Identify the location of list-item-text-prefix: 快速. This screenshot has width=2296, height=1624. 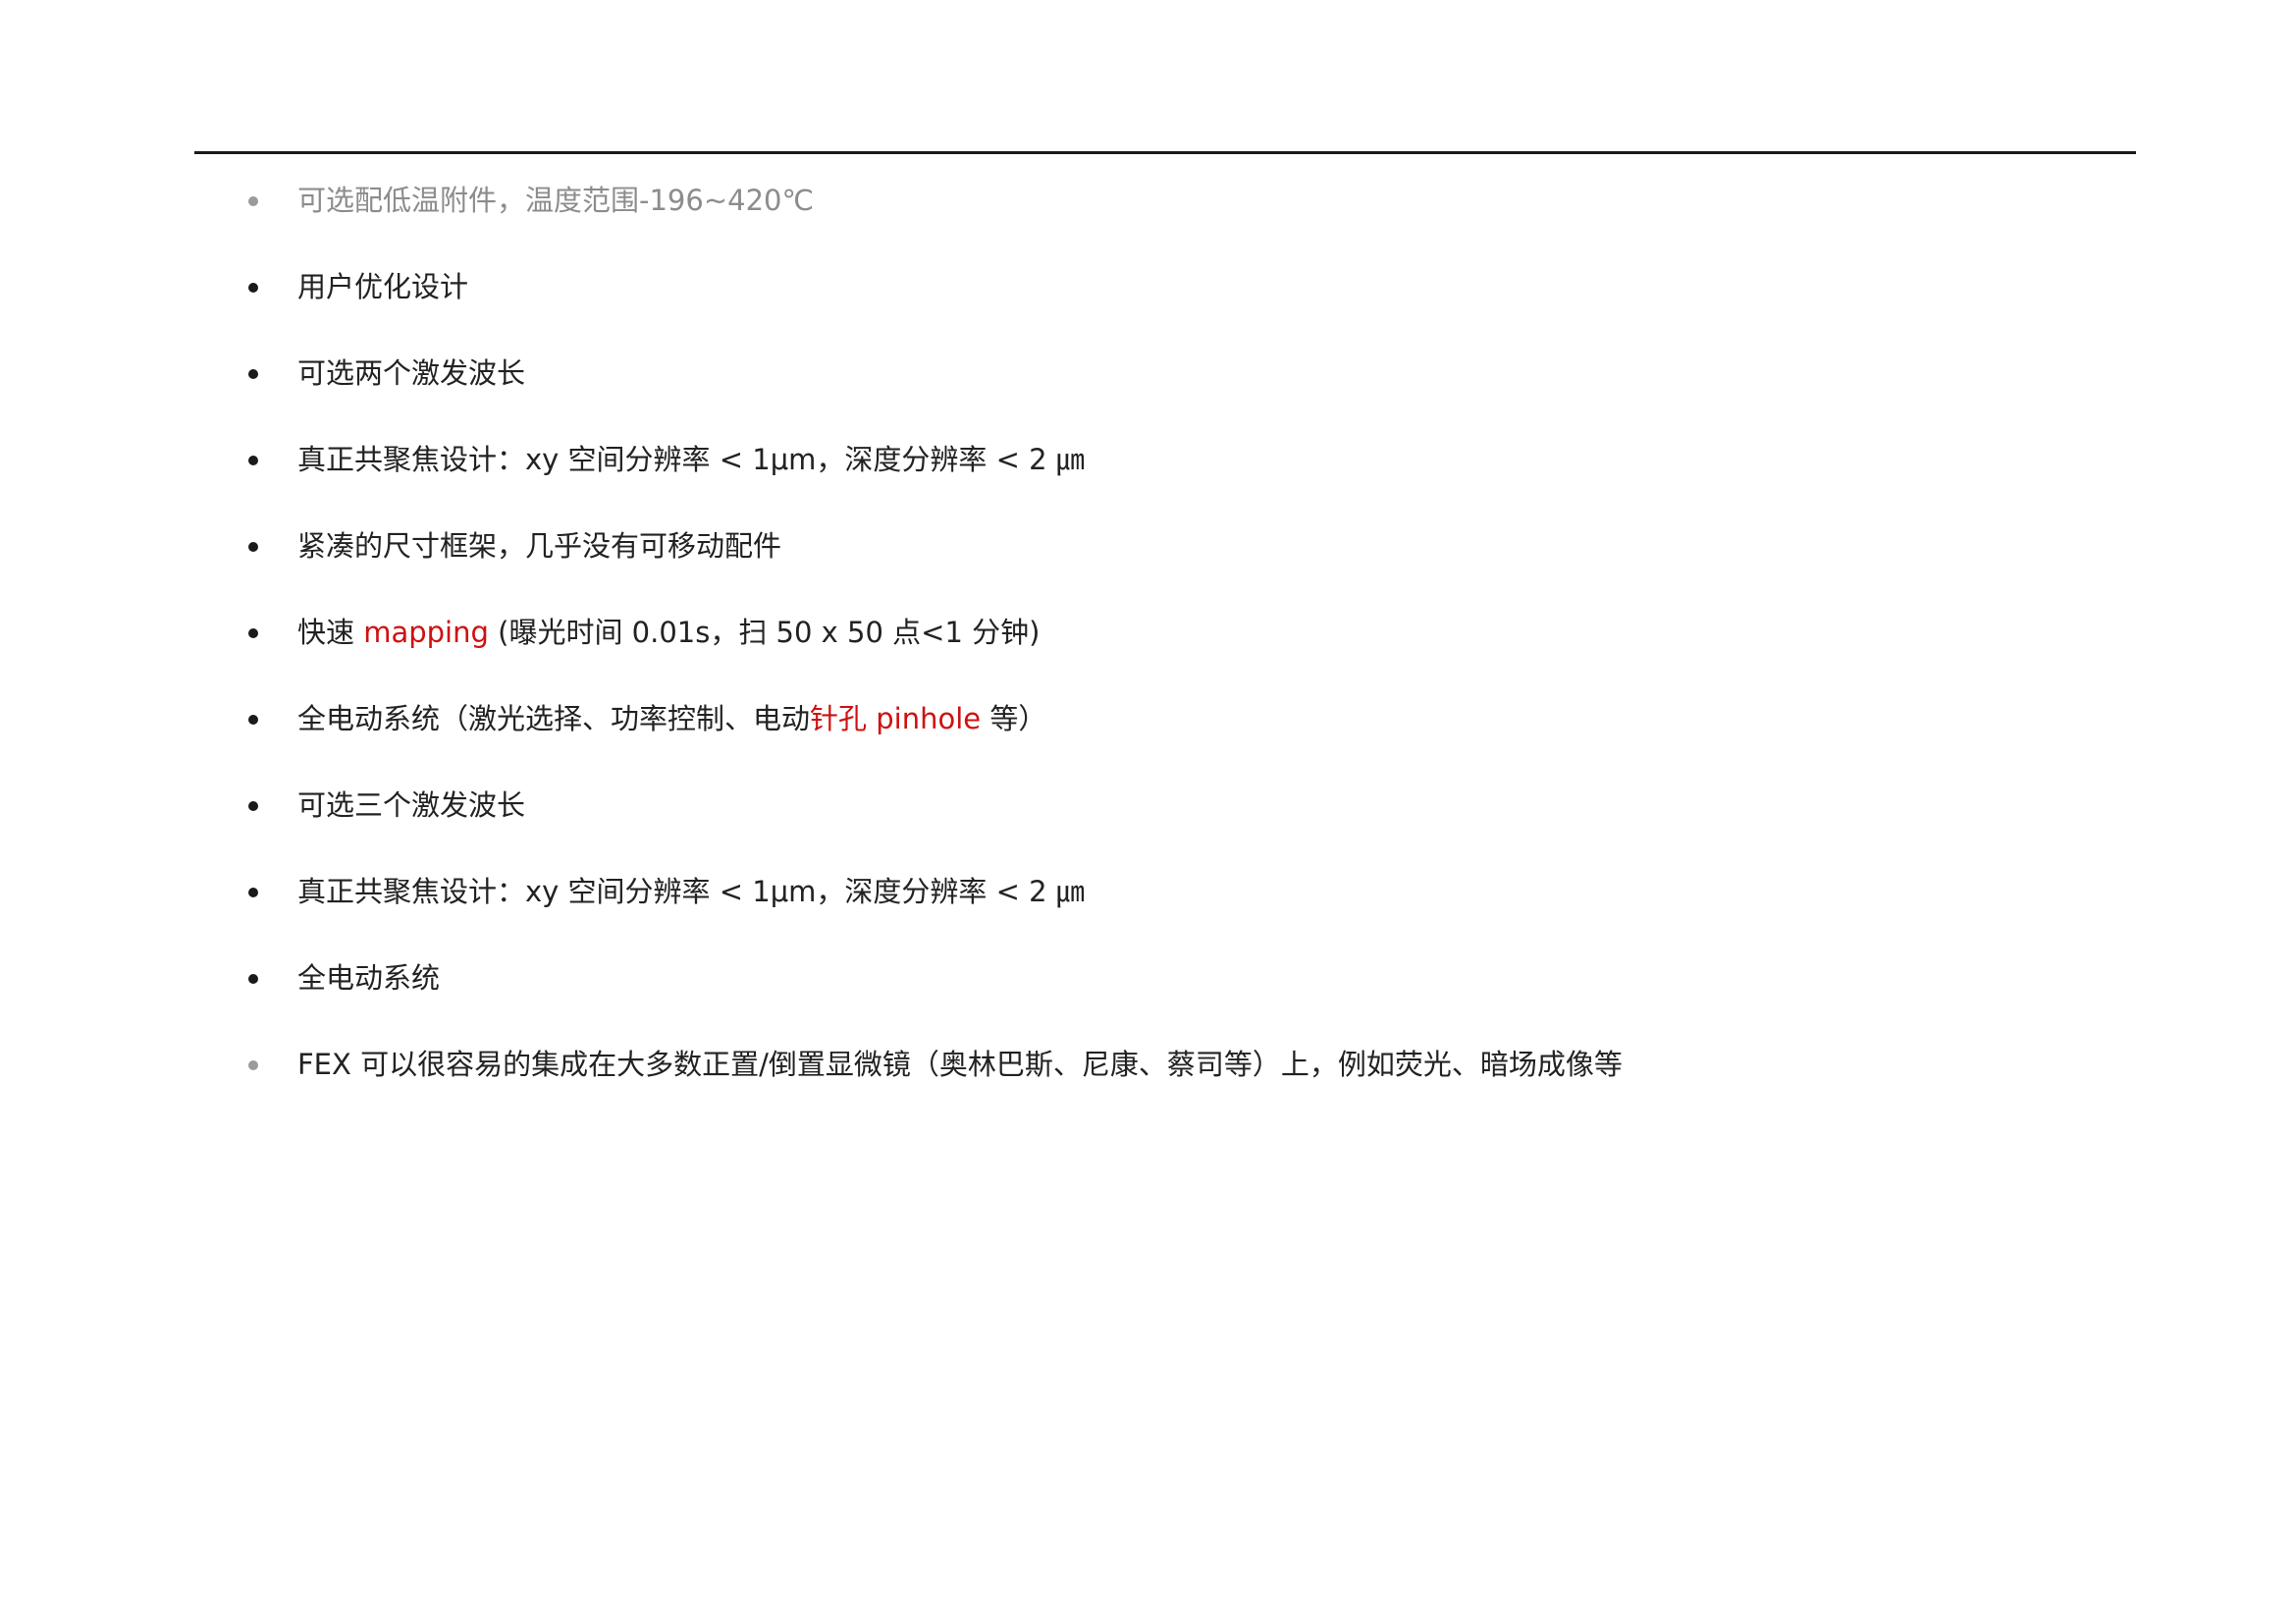
(330, 632).